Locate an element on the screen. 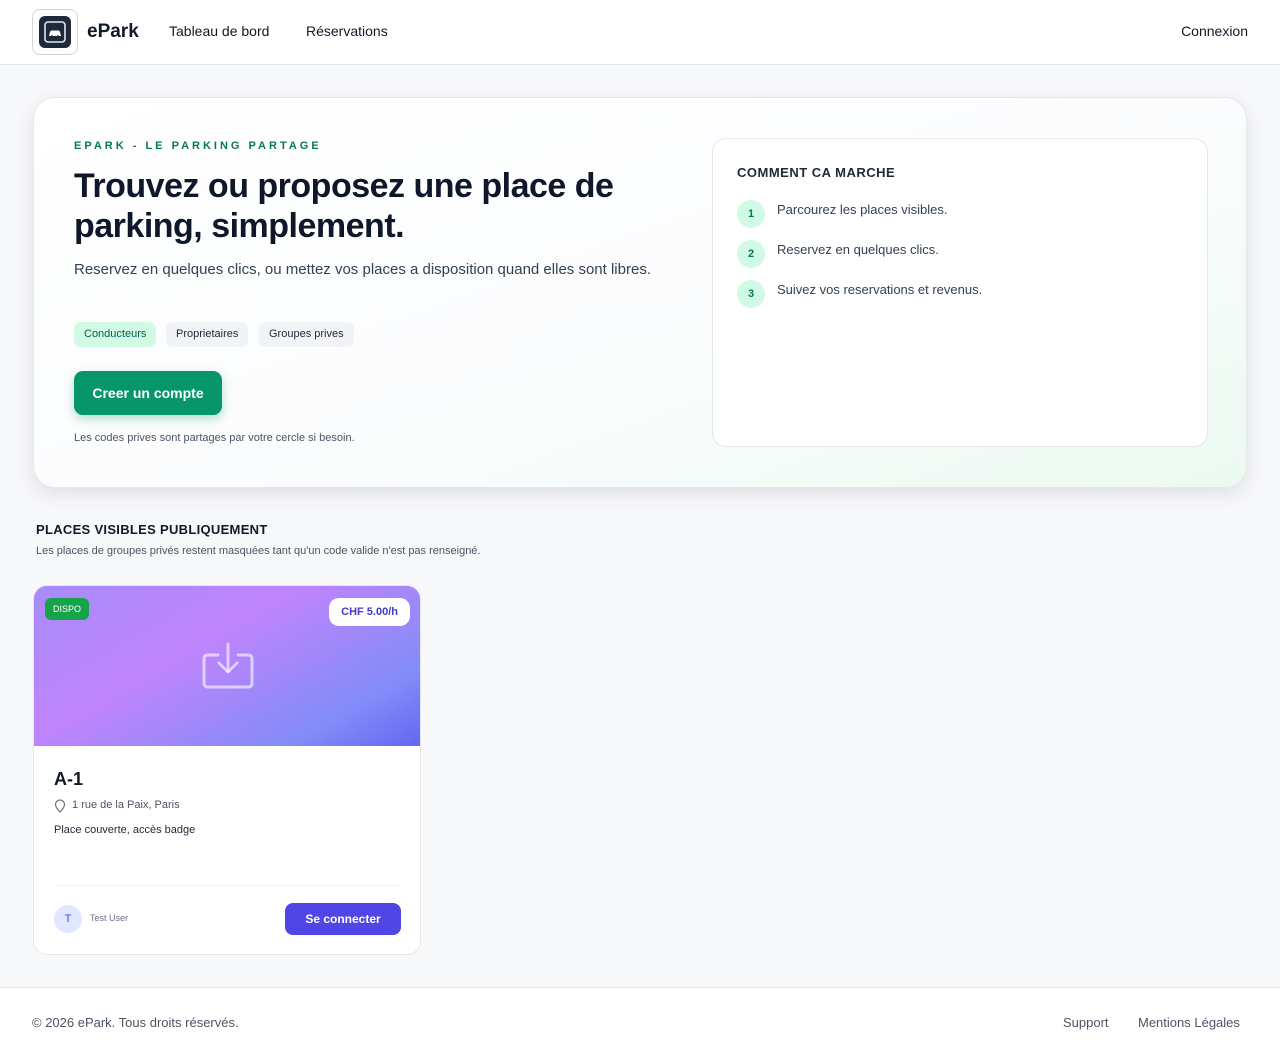 This screenshot has width=1280, height=1056. section-title: PLACES VISIBLES PUBLIQUEMENT is located at coordinates (152, 529).